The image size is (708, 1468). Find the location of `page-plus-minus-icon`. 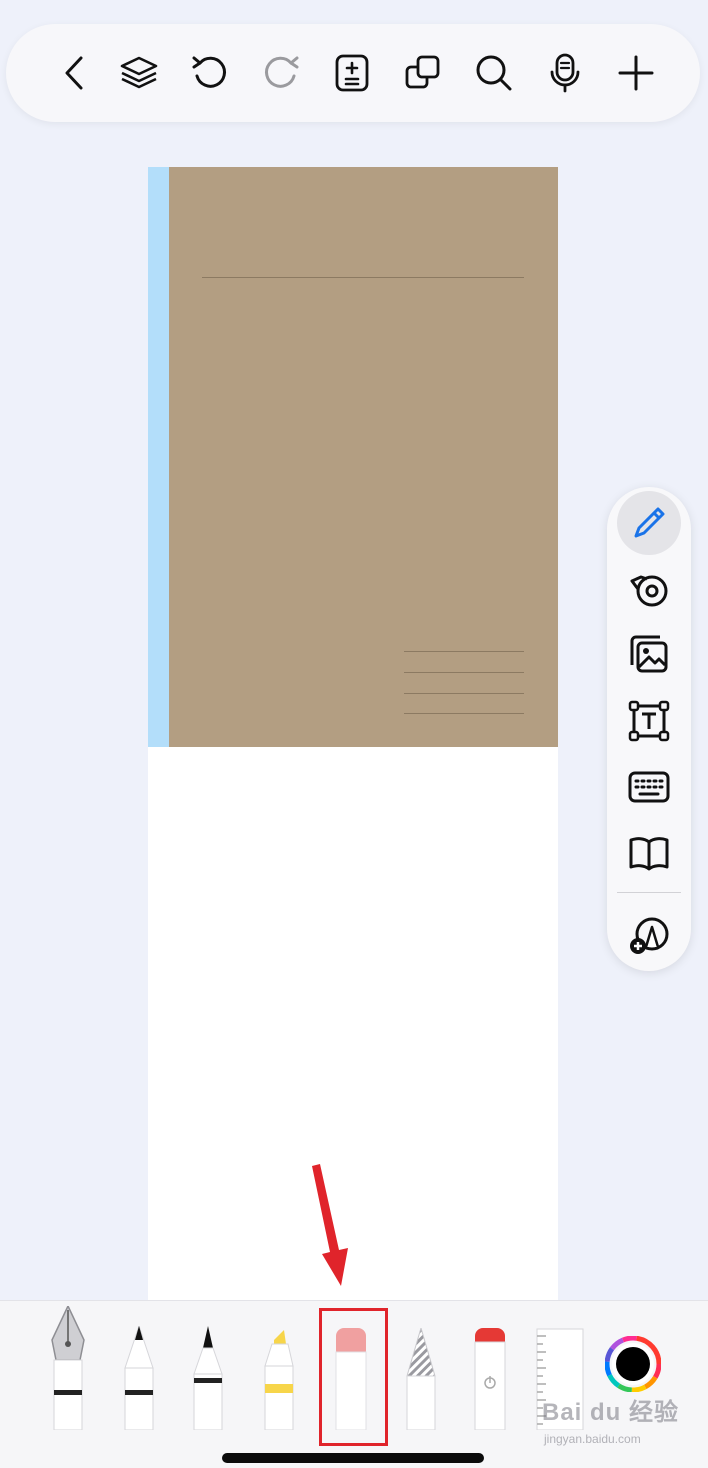

page-plus-minus-icon is located at coordinates (352, 73).